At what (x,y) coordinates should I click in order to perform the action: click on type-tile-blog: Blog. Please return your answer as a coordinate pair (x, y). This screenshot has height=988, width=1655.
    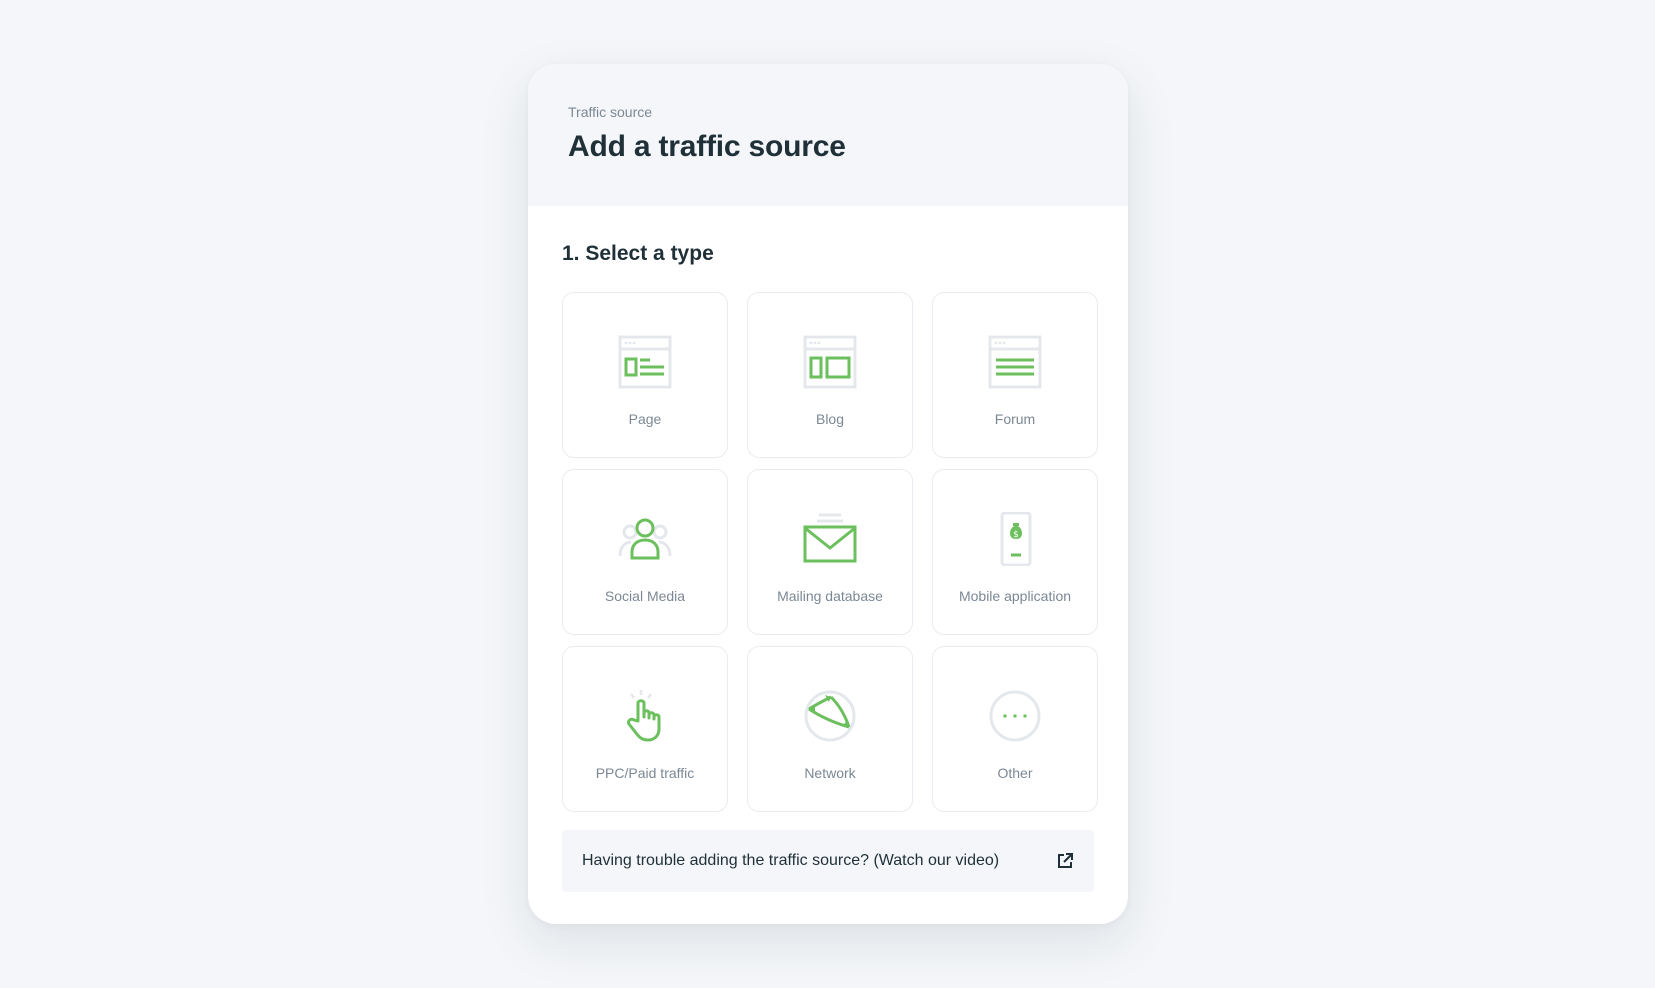
    Looking at the image, I should click on (830, 375).